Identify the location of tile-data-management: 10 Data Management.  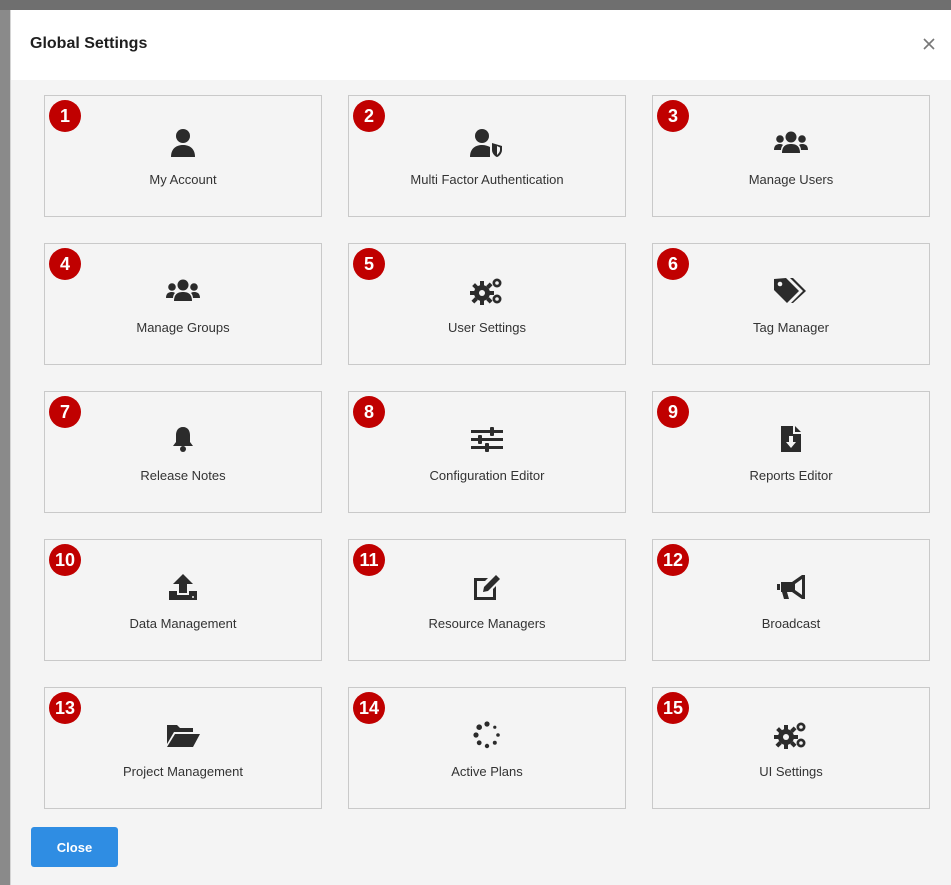
(183, 600).